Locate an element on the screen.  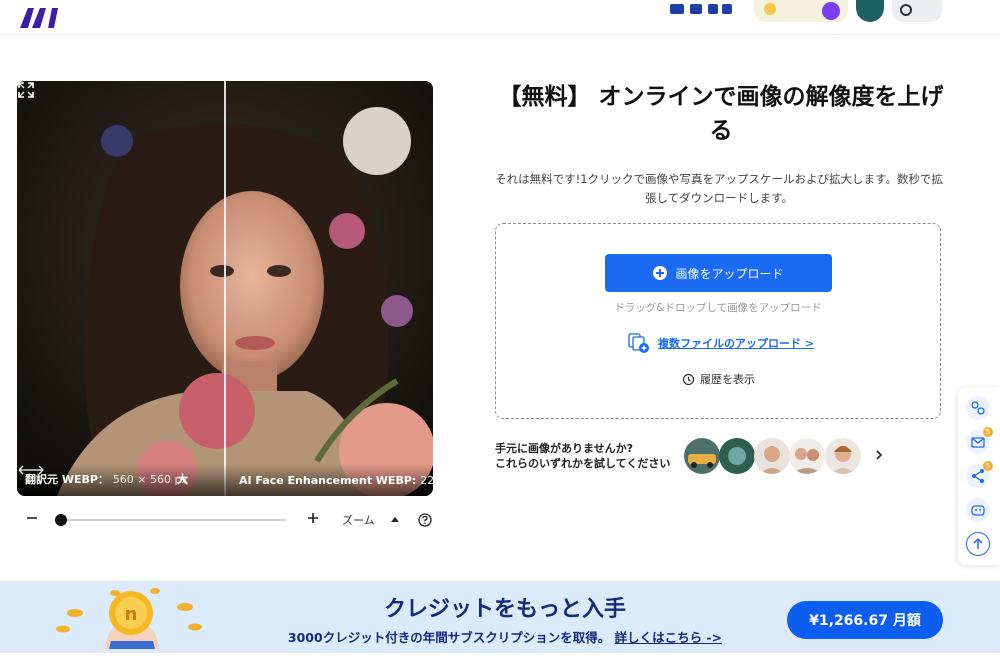
share-badge: 5 is located at coordinates (988, 466).